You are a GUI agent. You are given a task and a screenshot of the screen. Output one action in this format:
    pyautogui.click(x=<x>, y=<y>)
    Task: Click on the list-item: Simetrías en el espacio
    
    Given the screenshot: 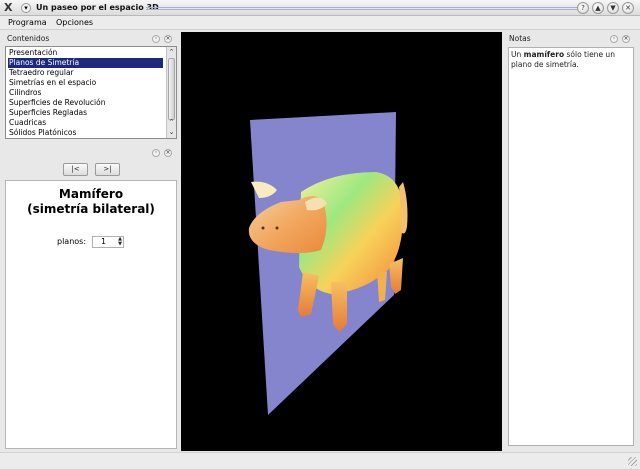 What is the action you would take?
    pyautogui.click(x=85, y=83)
    